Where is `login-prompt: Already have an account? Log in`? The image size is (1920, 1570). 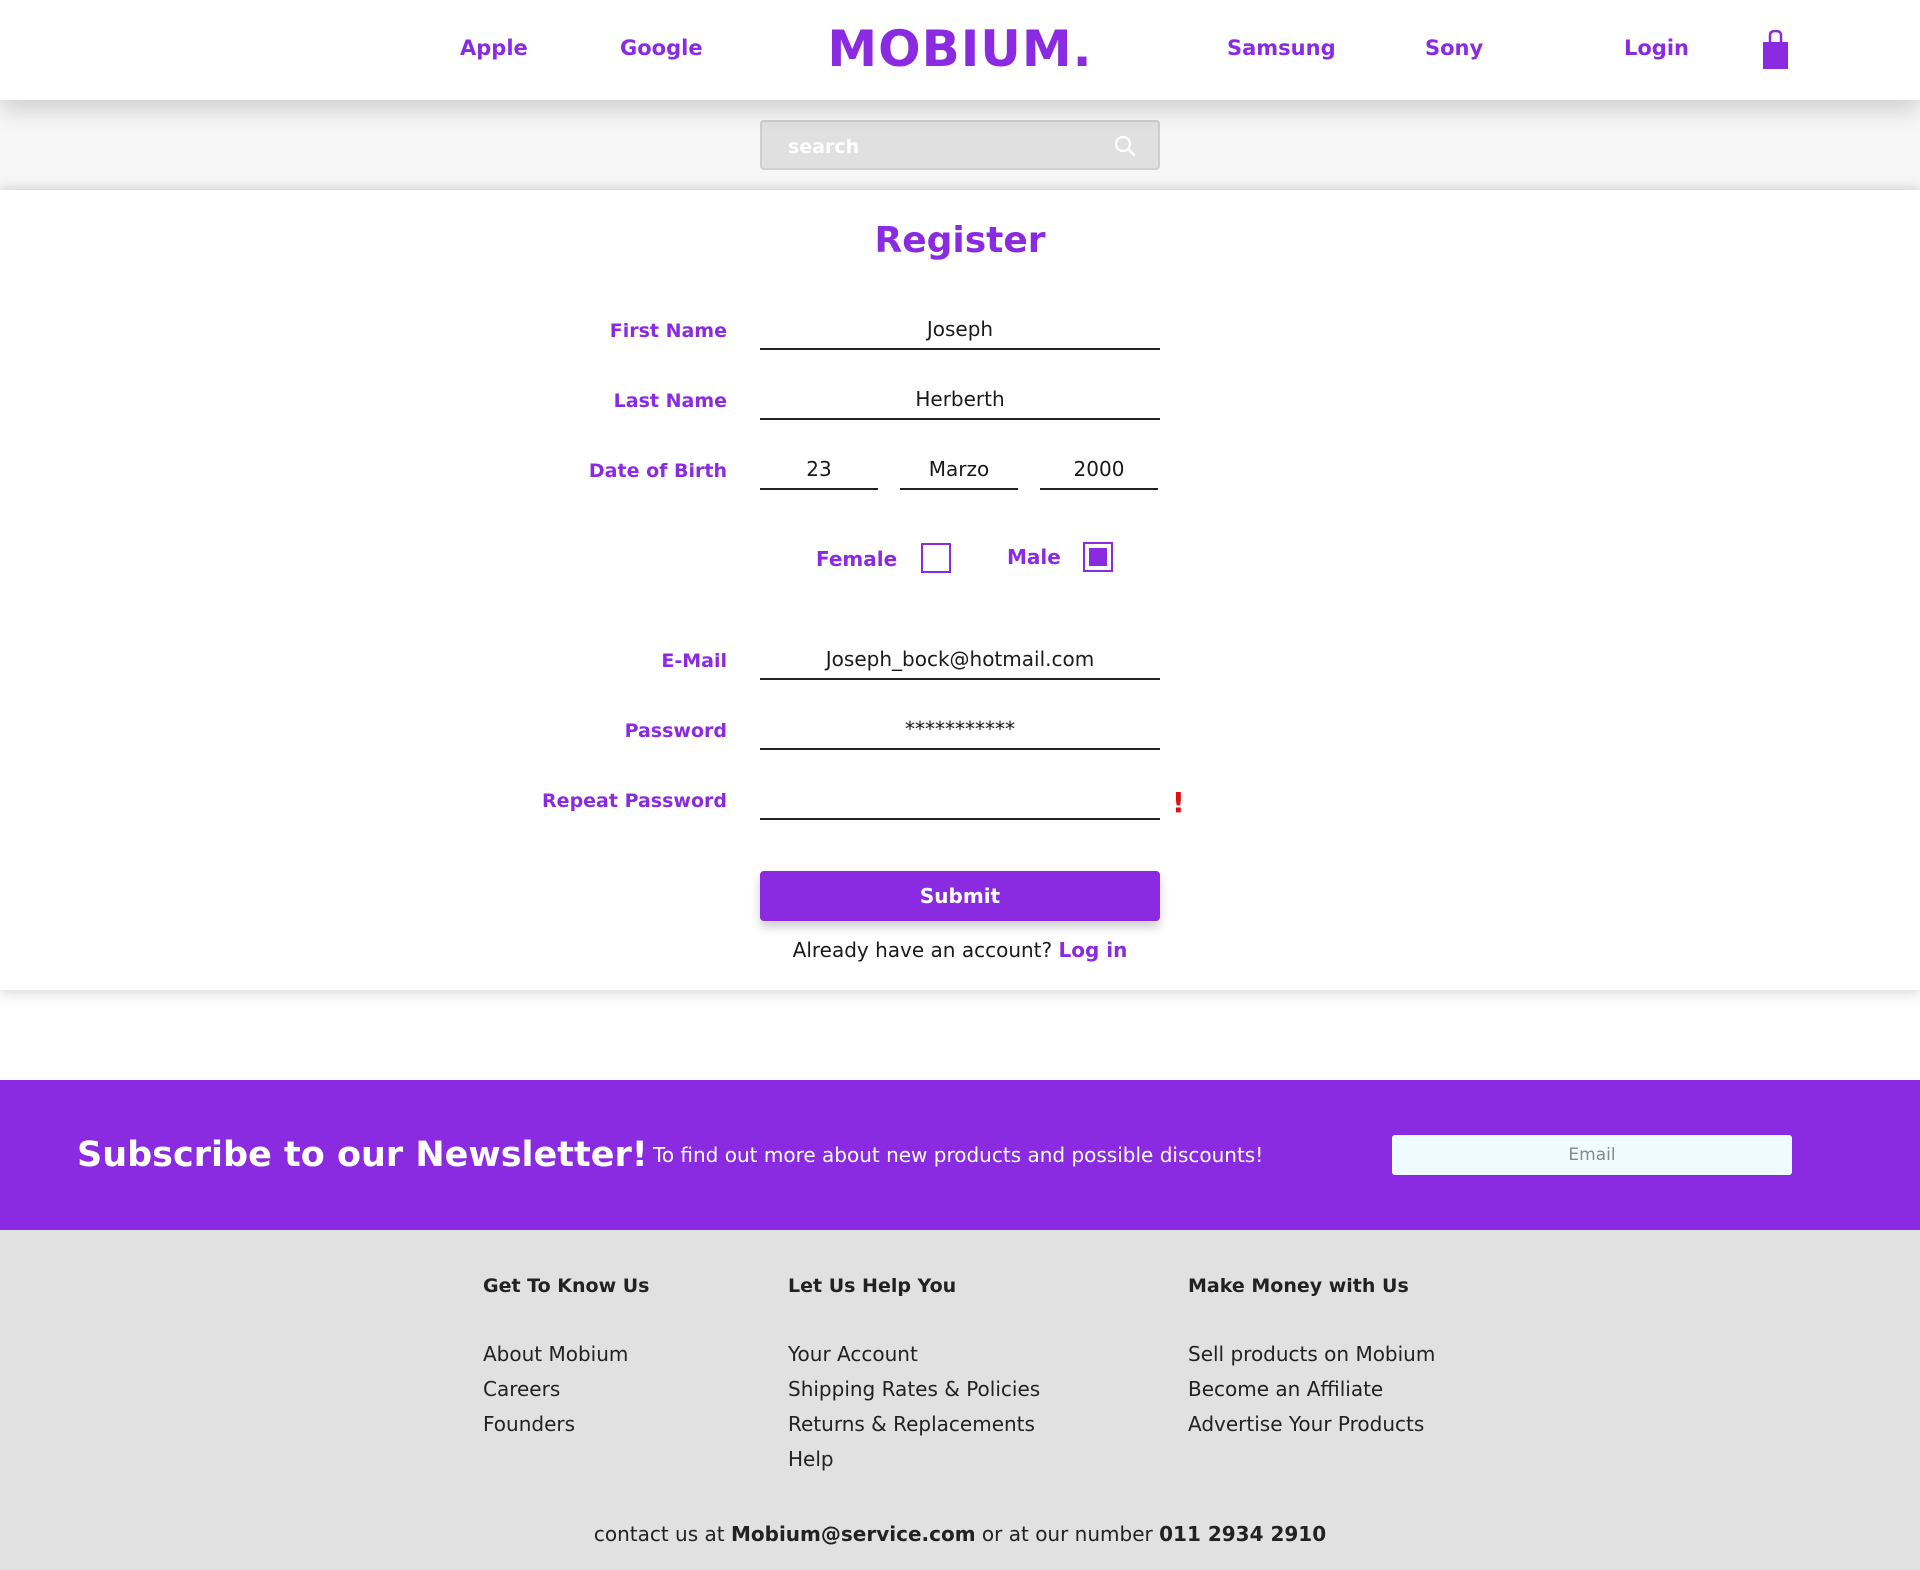 login-prompt: Already have an account? Log in is located at coordinates (960, 950).